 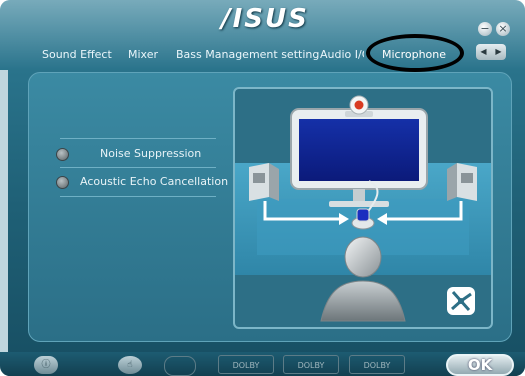 I want to click on echo-cancellation-option: Acoustic Echo Cancellation, so click(x=142, y=182).